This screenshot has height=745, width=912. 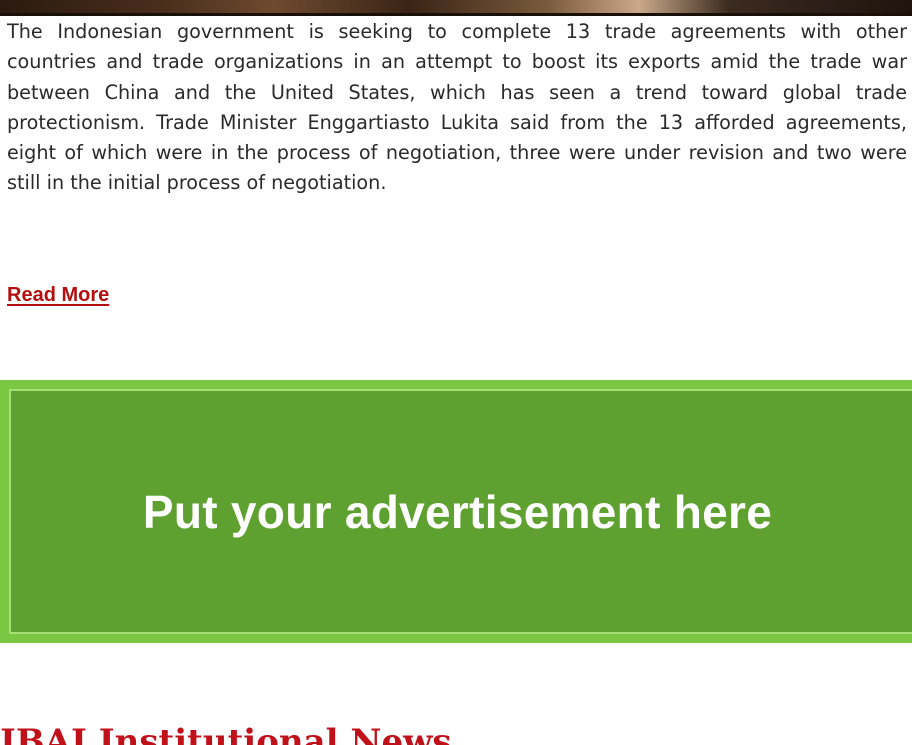 I want to click on advertisement-text: Put your advertisement here, so click(x=457, y=511).